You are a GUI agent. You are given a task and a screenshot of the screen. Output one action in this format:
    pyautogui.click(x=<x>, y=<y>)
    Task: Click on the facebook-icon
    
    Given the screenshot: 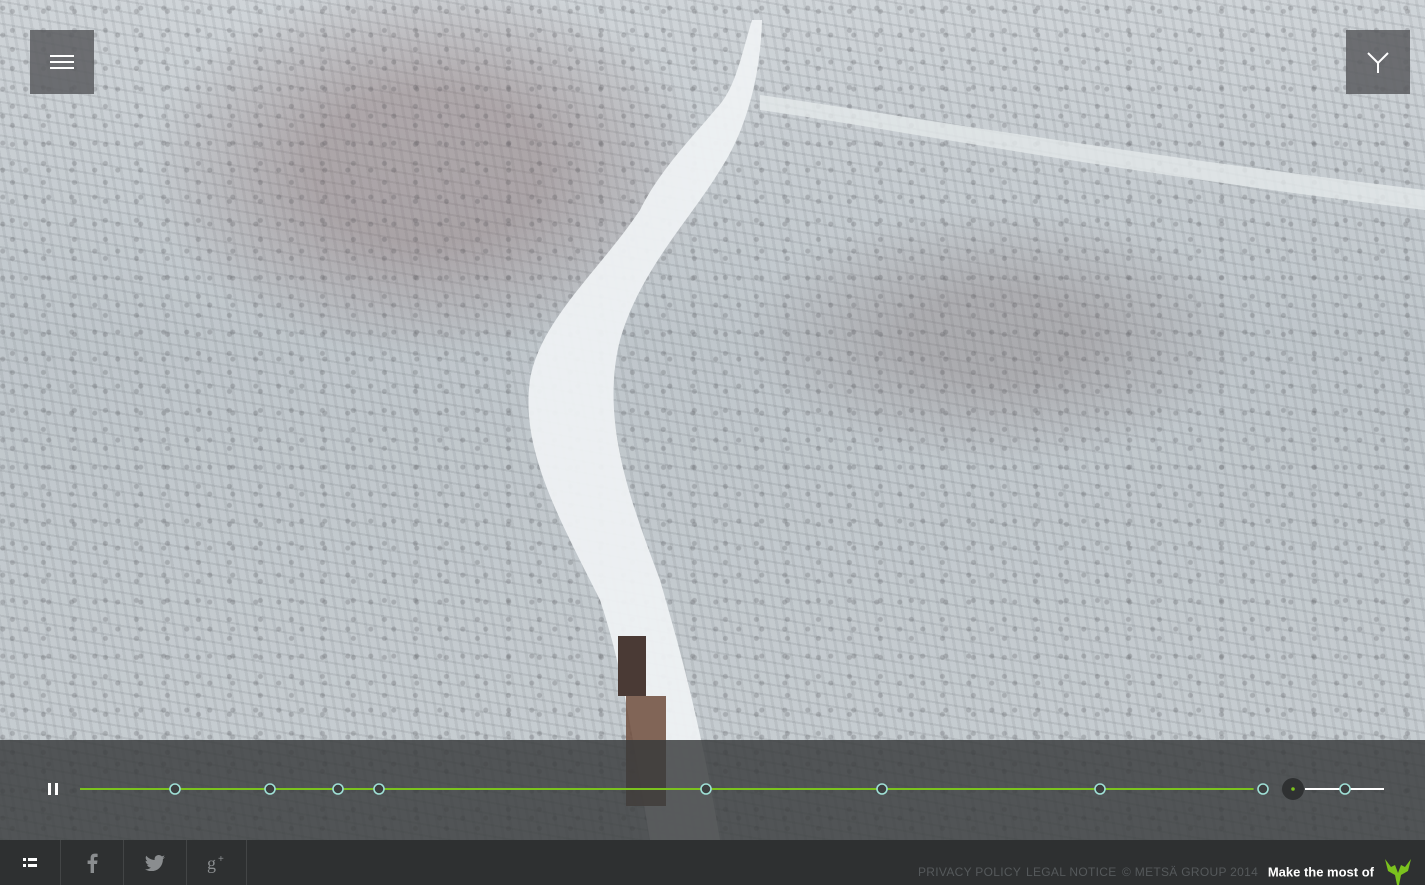 What is the action you would take?
    pyautogui.click(x=92, y=863)
    